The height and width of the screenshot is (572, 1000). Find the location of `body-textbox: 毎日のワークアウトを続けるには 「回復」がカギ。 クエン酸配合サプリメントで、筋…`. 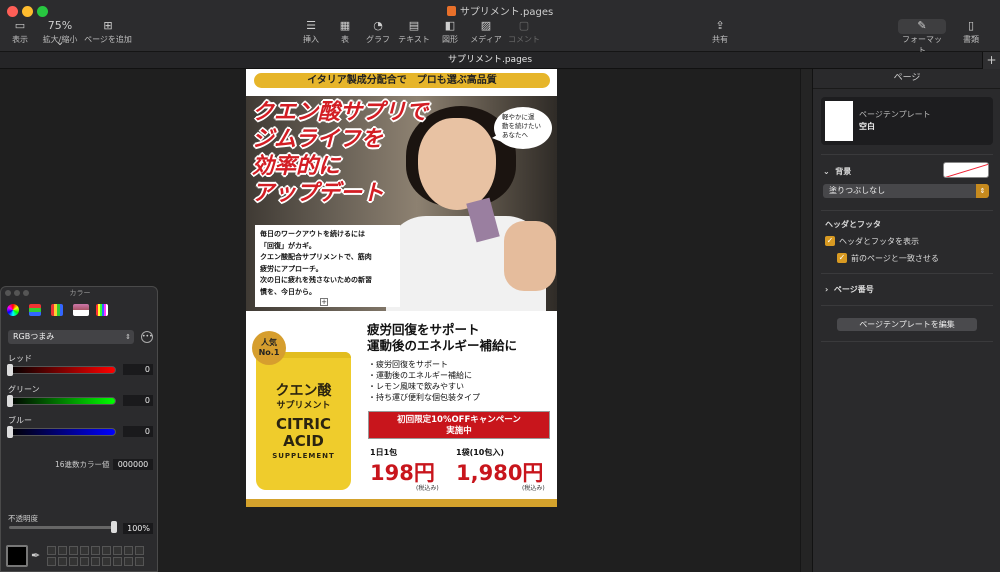

body-textbox: 毎日のワークアウトを続けるには 「回復」がカギ。 クエン酸配合サプリメントで、筋… is located at coordinates (327, 266).